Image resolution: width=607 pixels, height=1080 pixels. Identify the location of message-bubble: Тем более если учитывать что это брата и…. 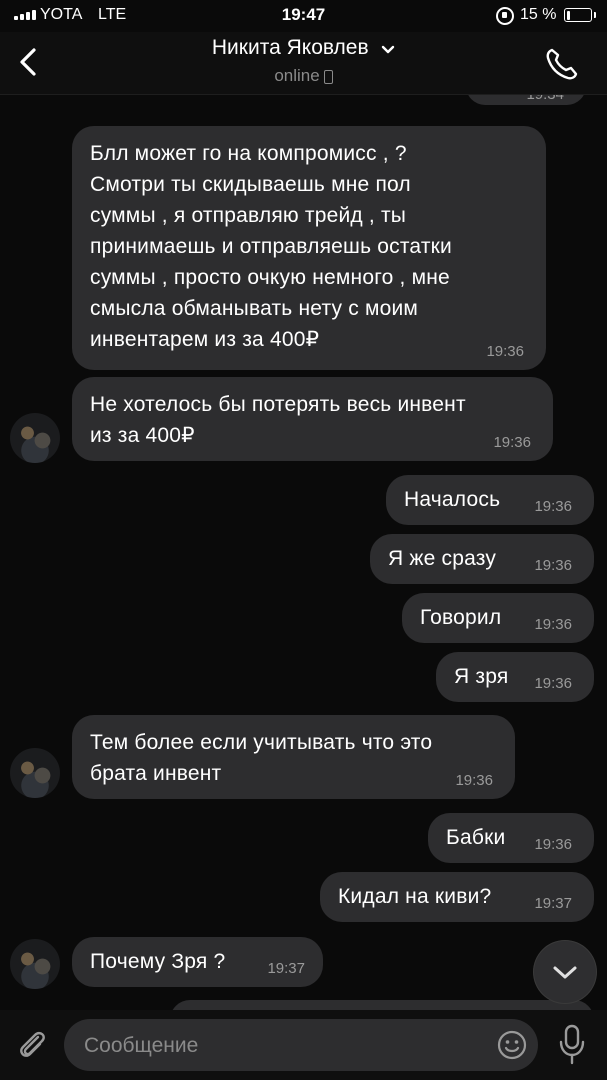
(293, 757).